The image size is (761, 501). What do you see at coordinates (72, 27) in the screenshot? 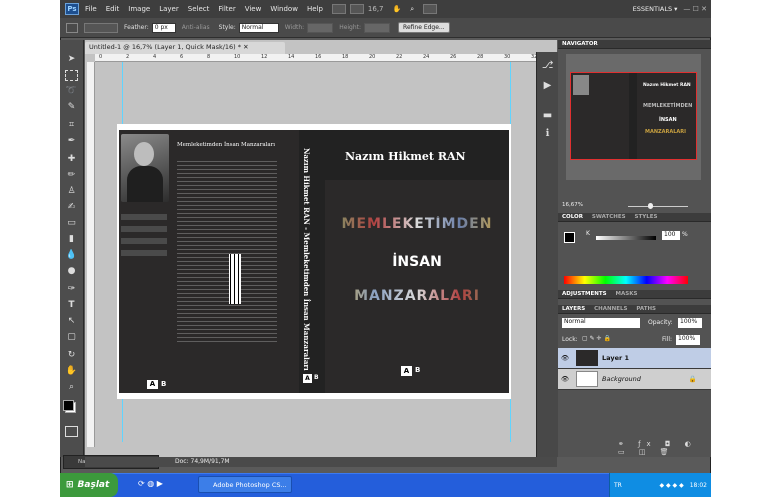
I see `marquee-preset-icon` at bounding box center [72, 27].